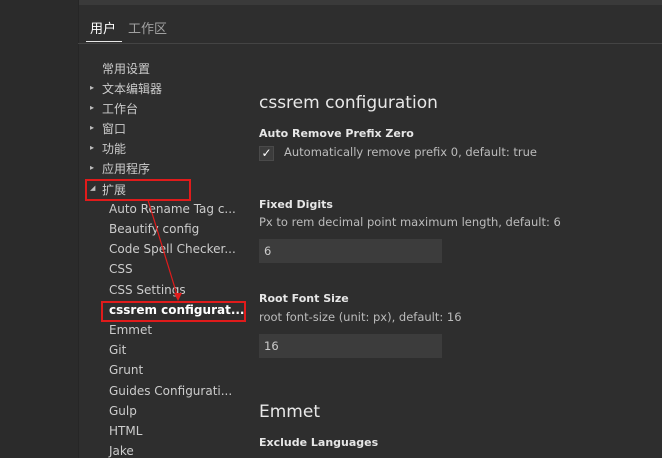 The width and height of the screenshot is (662, 458). I want to click on toc-item-label: 功能, so click(114, 149).